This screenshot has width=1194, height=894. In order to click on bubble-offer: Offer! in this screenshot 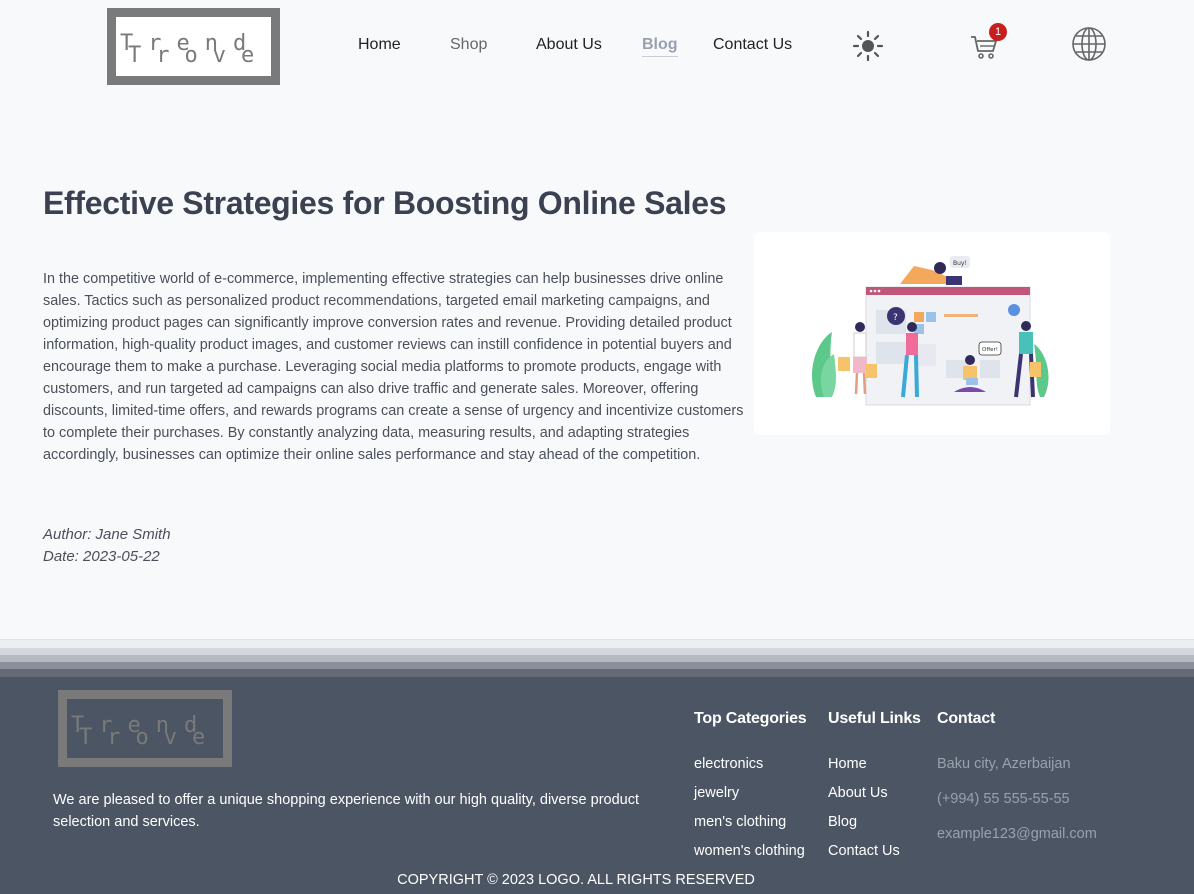, I will do `click(990, 350)`.